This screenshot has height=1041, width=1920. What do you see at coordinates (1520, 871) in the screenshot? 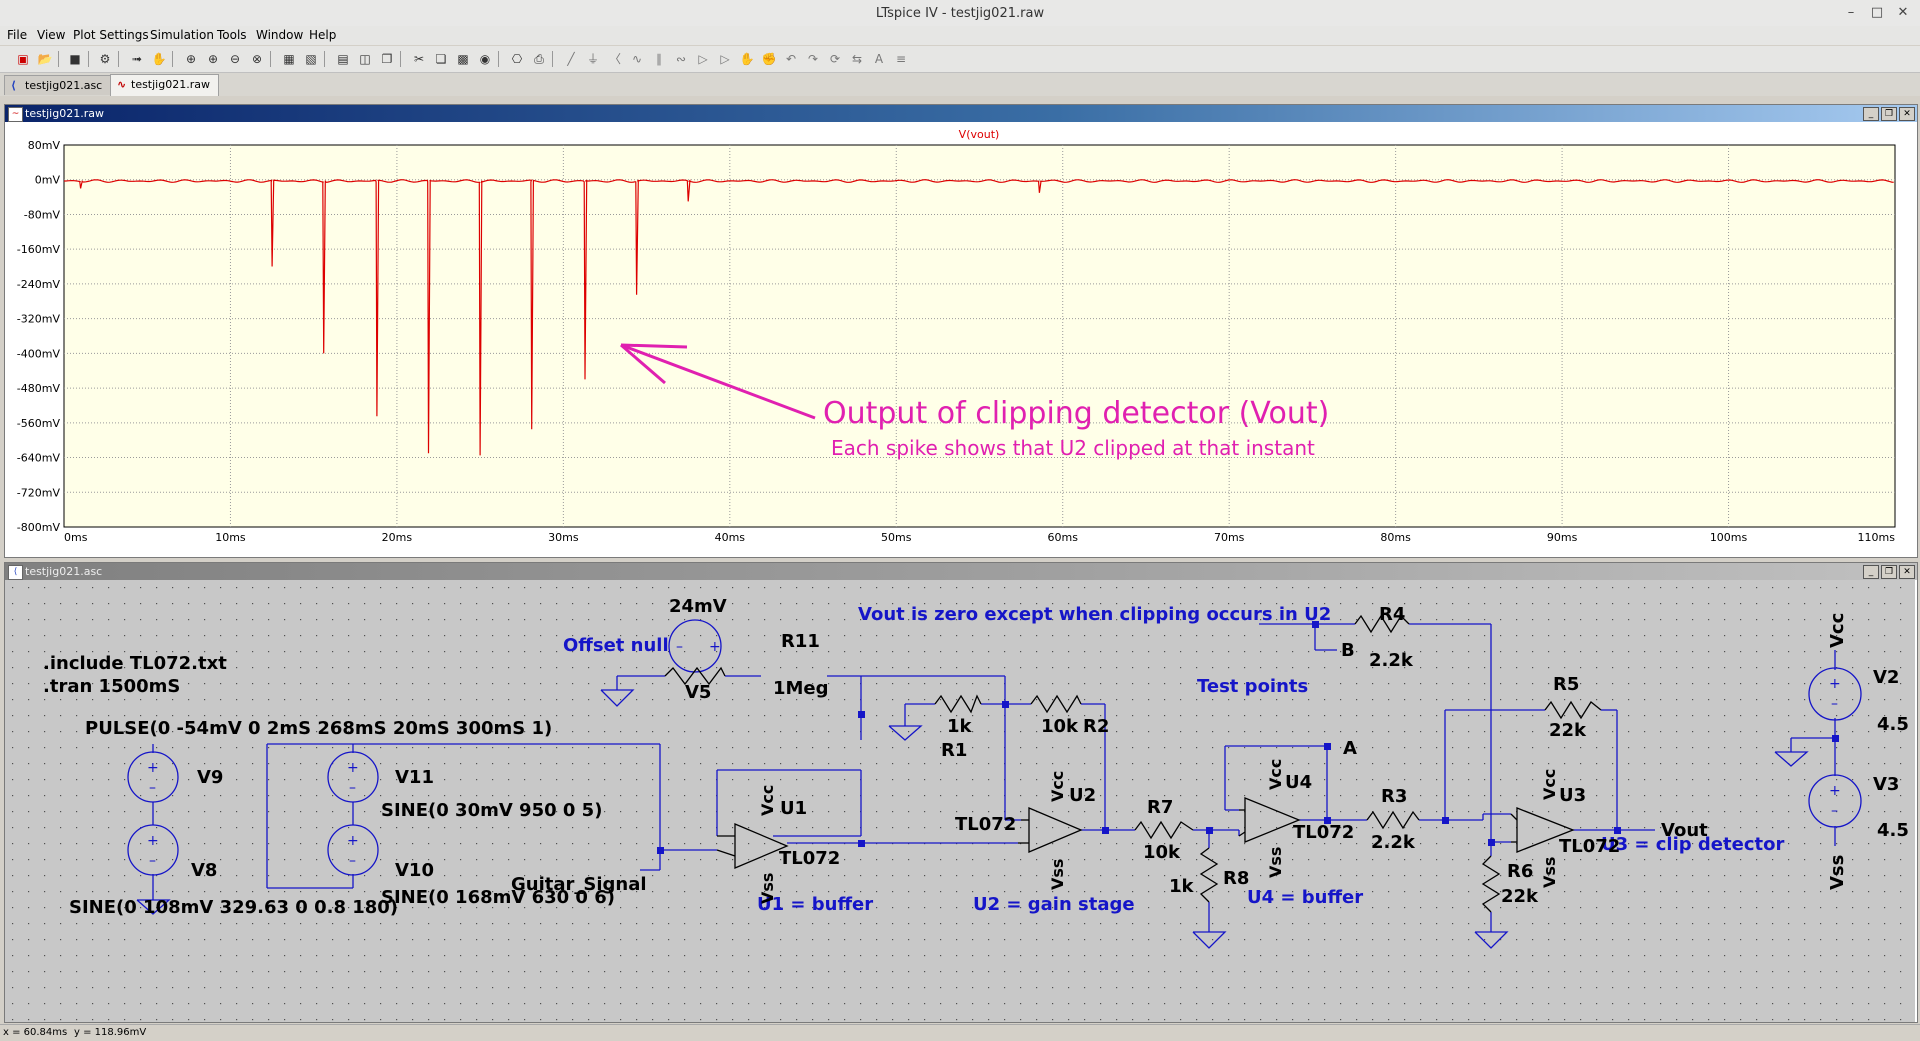
I see `r6-ref: R6` at bounding box center [1520, 871].